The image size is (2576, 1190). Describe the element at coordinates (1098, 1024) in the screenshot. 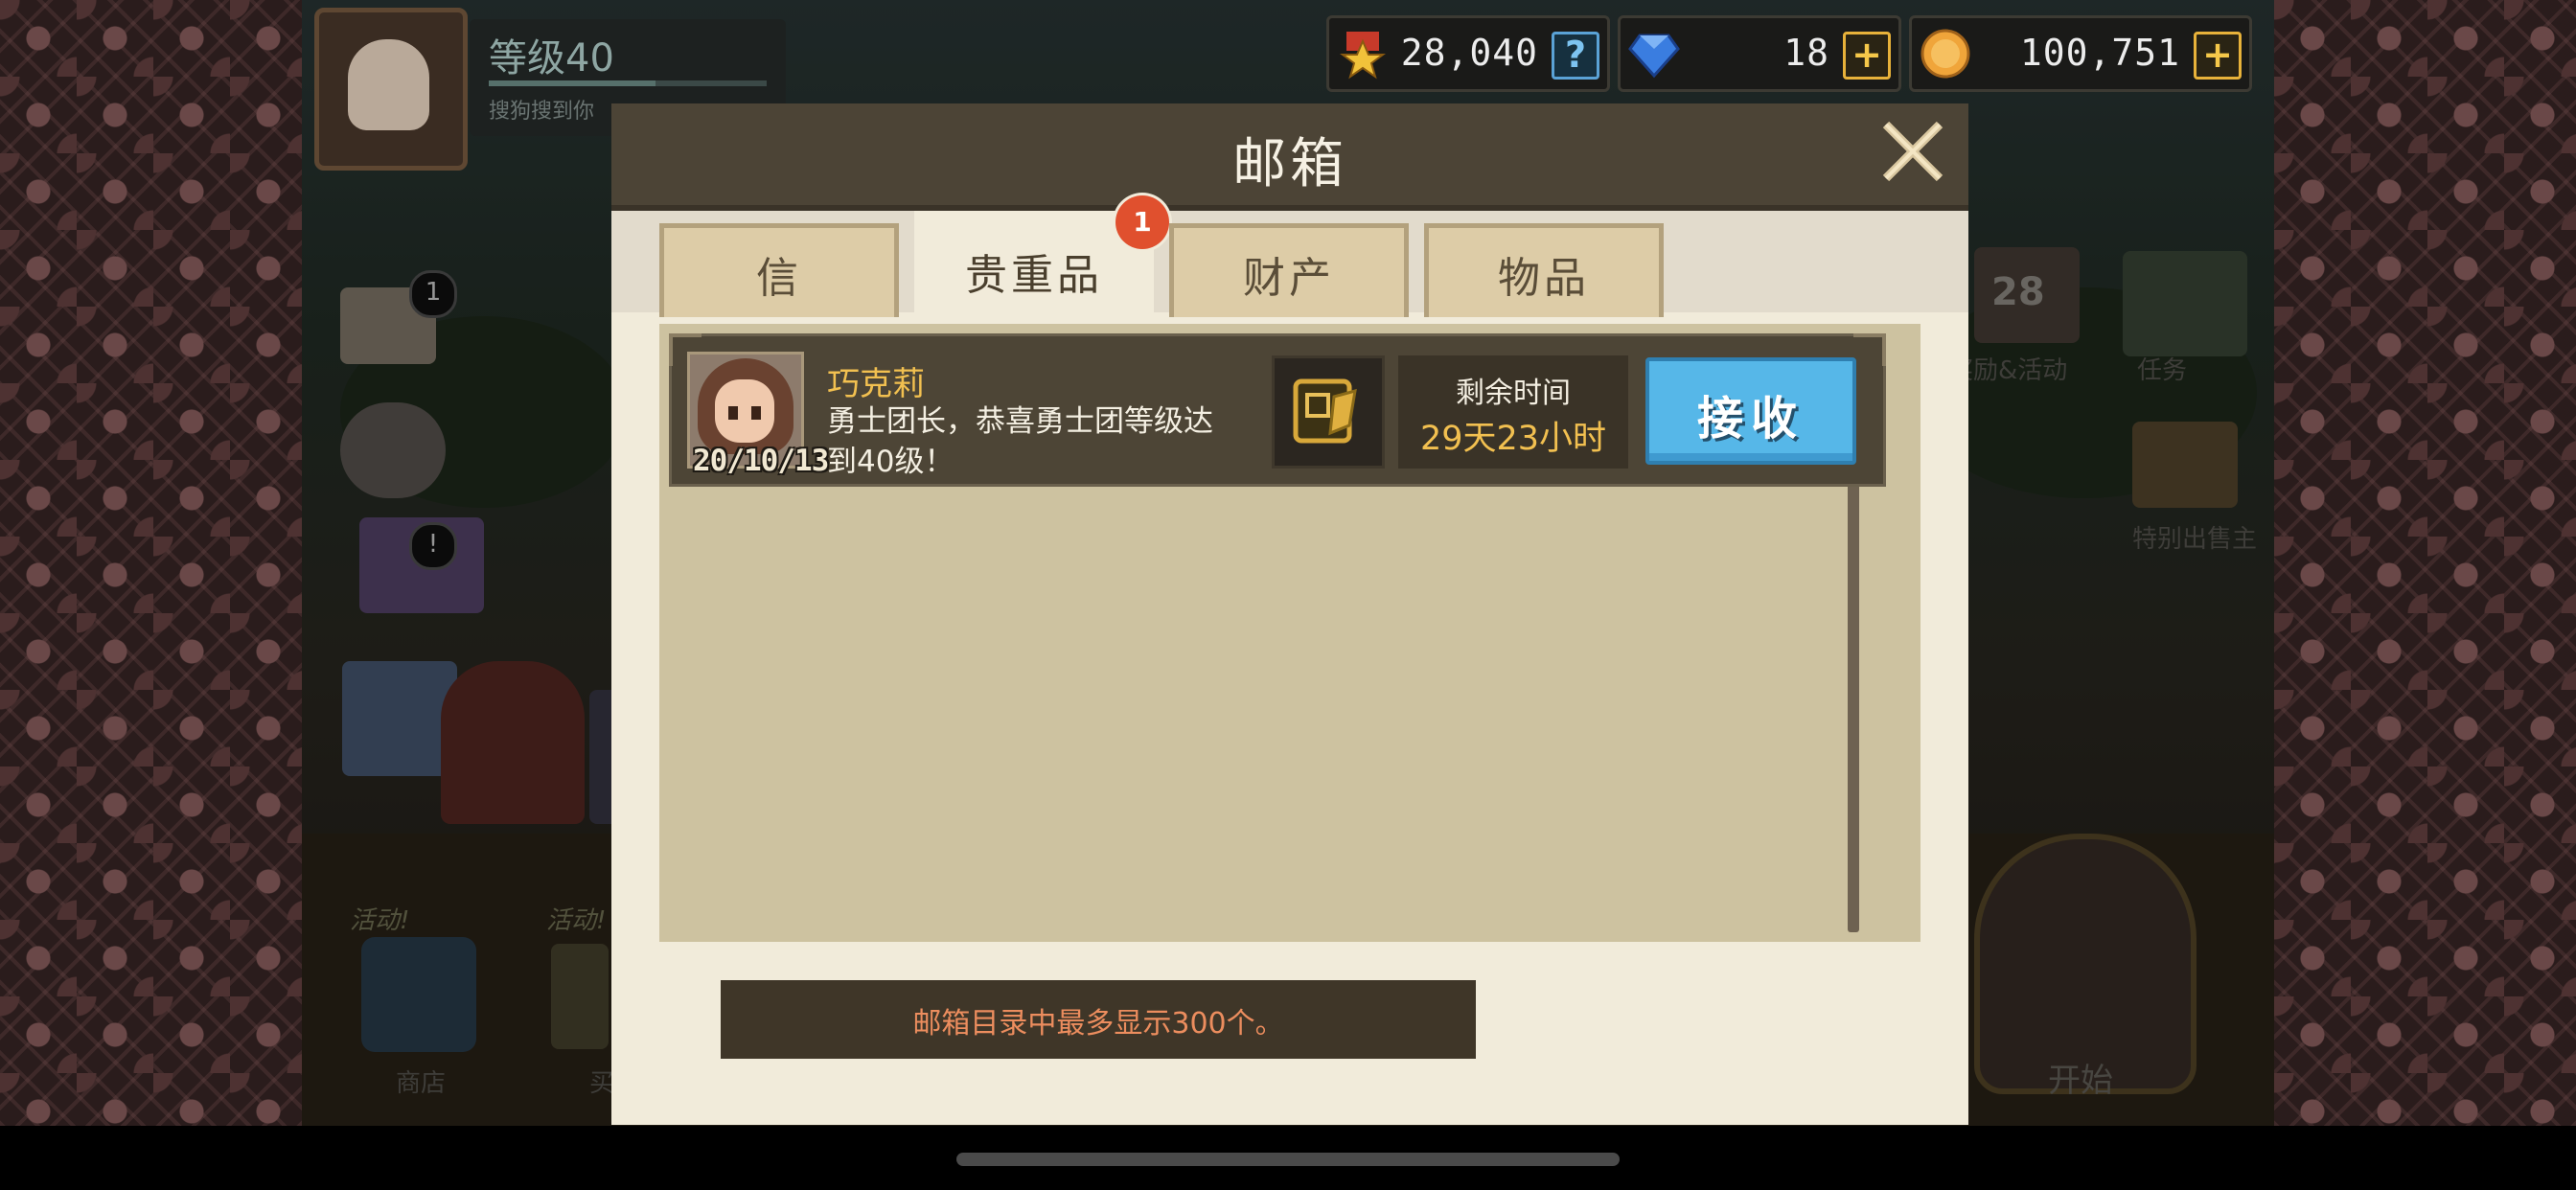

I see `mailbox-limit-text: 邮箱目录中最多显示300个。` at that location.